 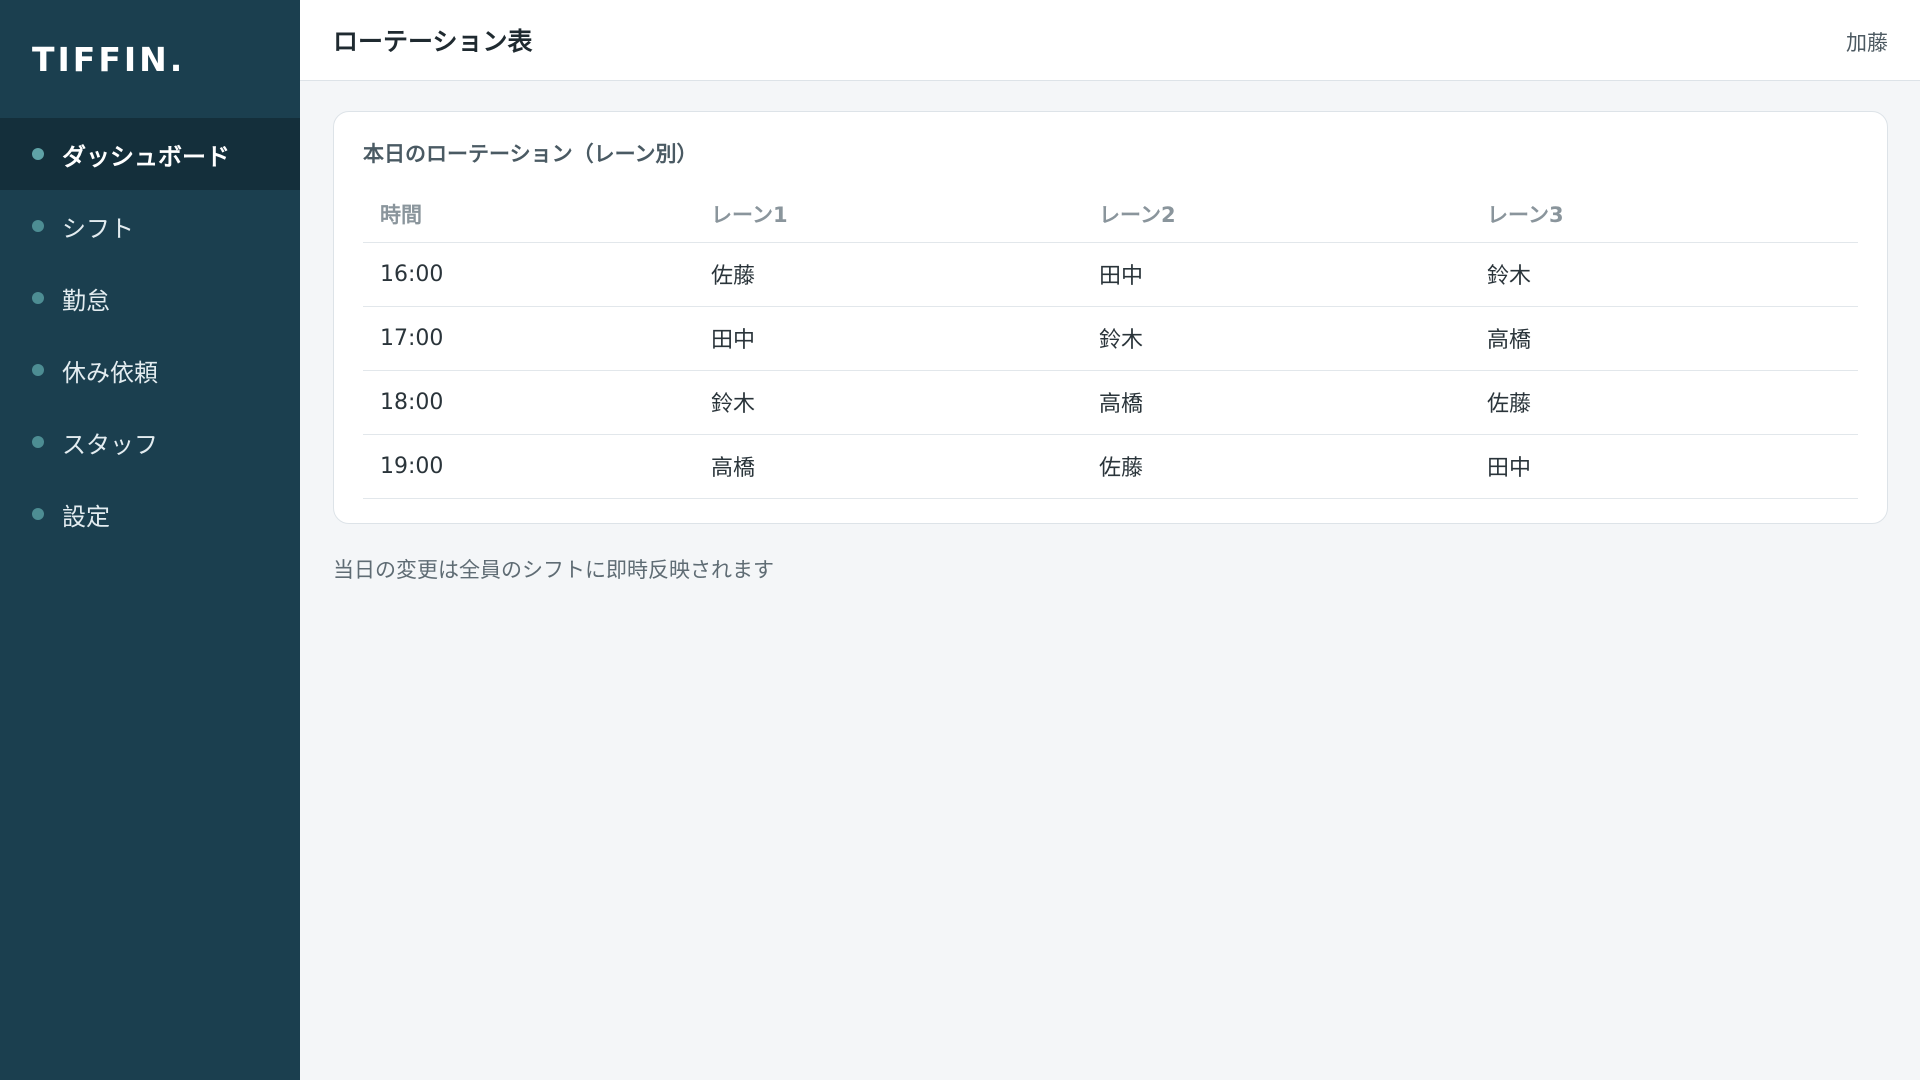 I want to click on cell-lane3: 高橋, so click(x=1664, y=338).